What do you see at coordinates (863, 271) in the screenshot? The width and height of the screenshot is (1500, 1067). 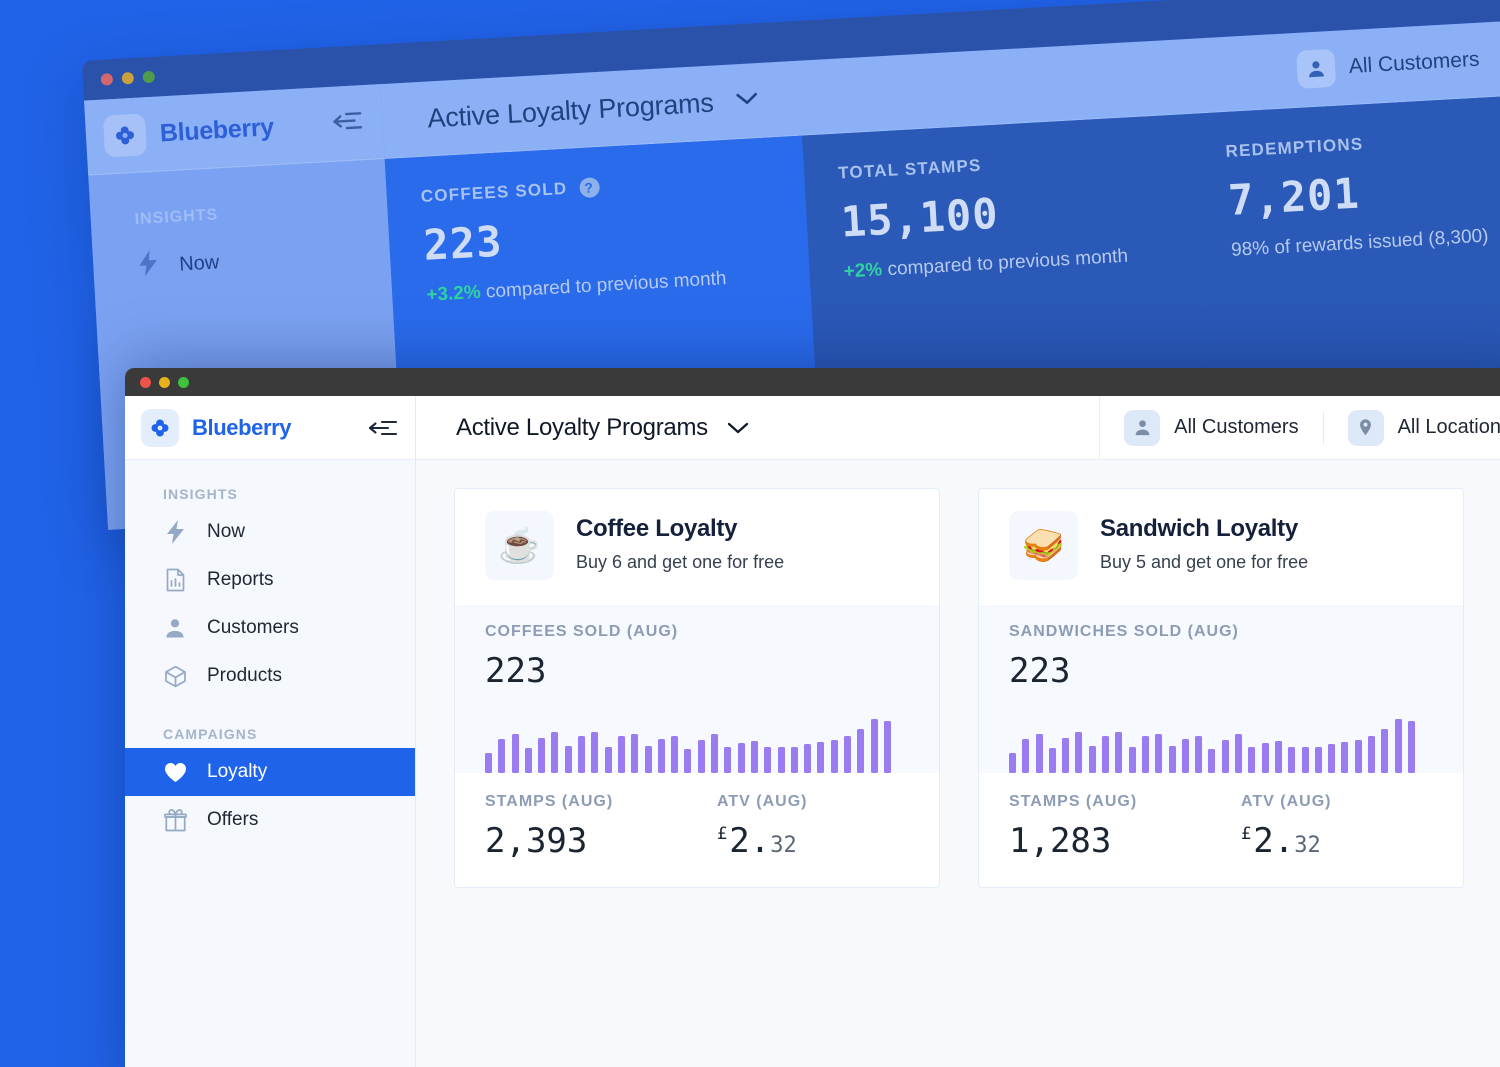 I see `background-stat-delta: +2%` at bounding box center [863, 271].